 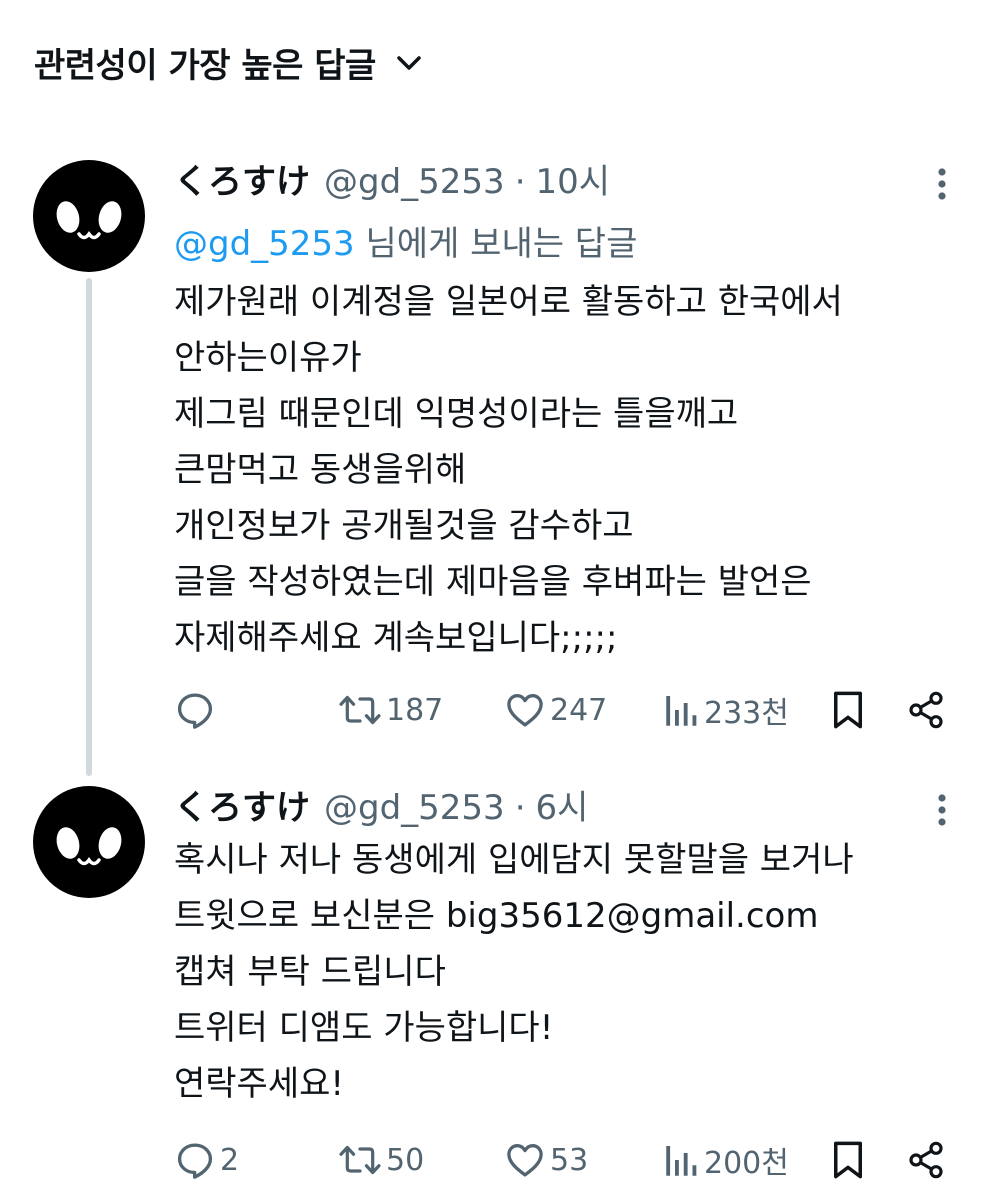 What do you see at coordinates (409, 63) in the screenshot?
I see `chevron-down-icon` at bounding box center [409, 63].